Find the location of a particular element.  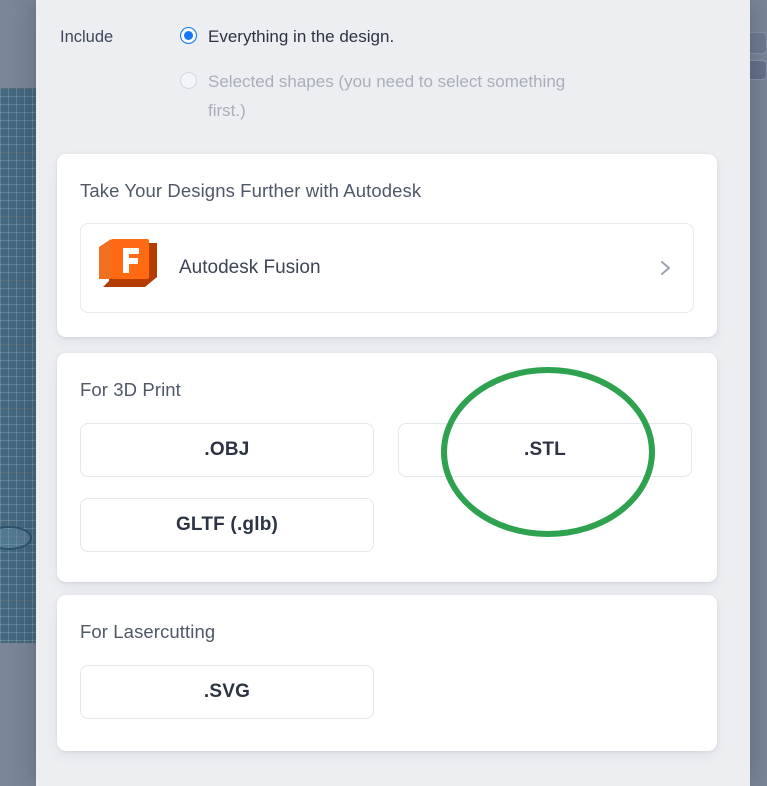

radio-label-everything: Everything in the design. is located at coordinates (301, 36).